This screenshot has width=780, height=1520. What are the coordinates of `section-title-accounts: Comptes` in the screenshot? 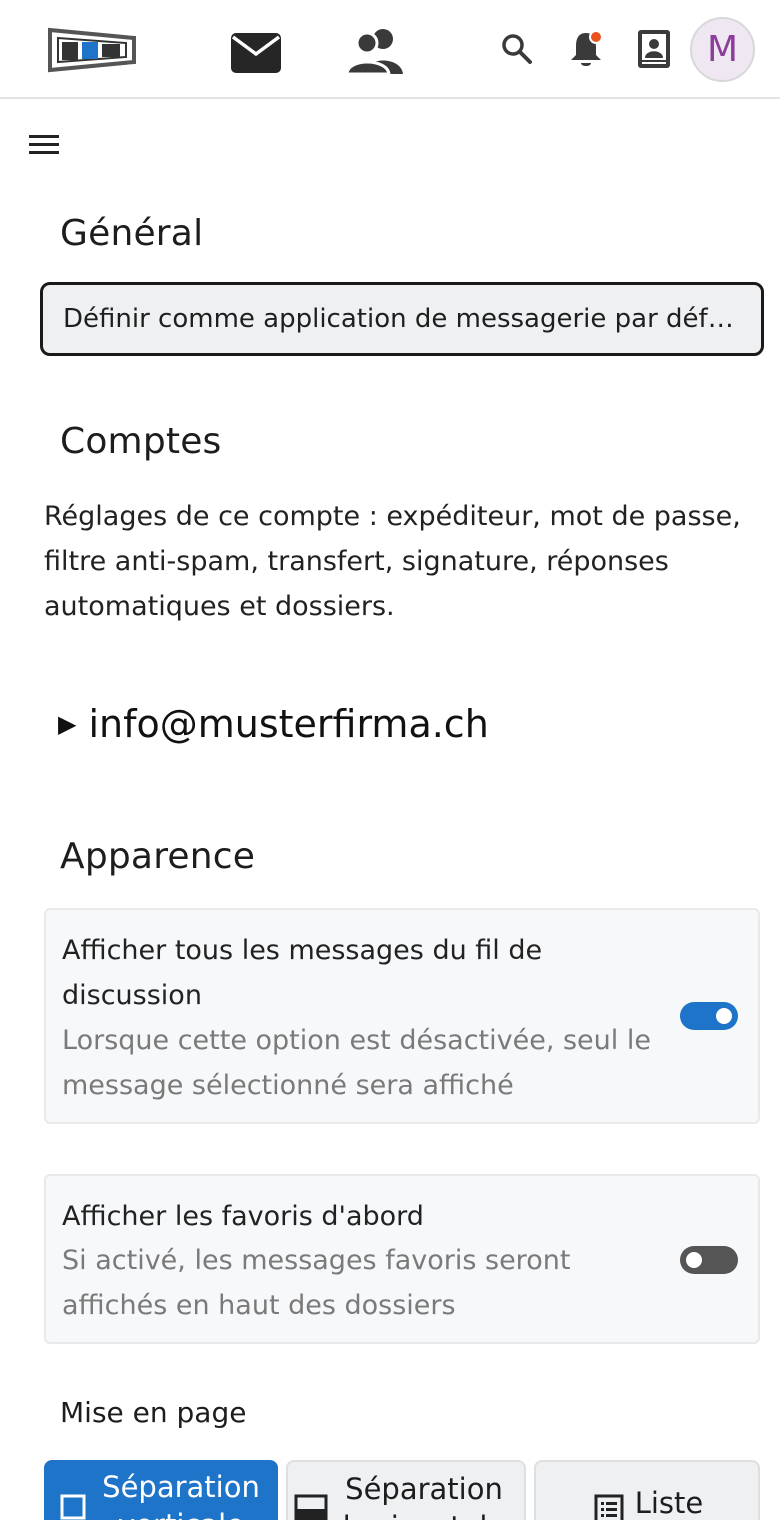 It's located at (141, 441).